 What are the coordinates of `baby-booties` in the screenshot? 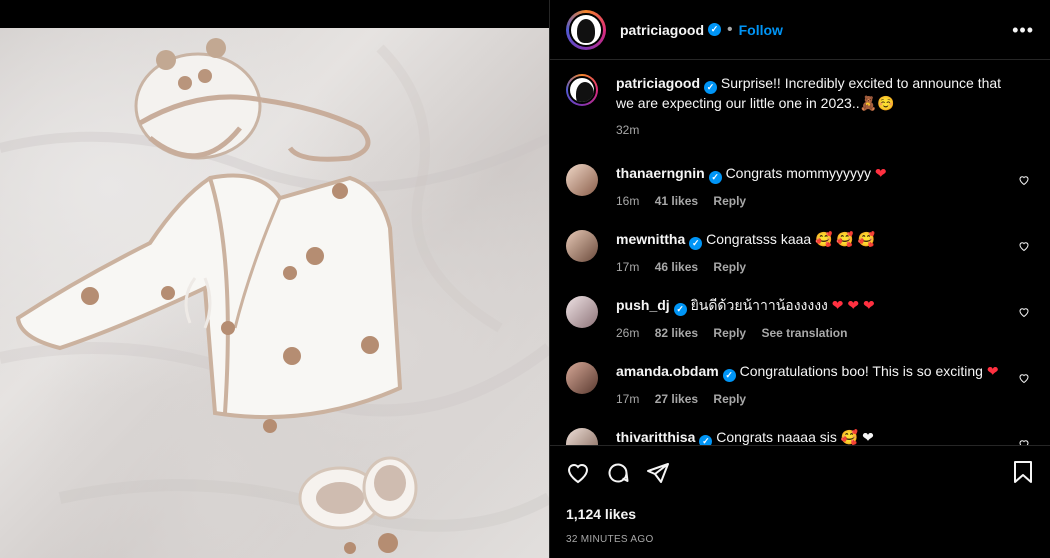 It's located at (358, 505).